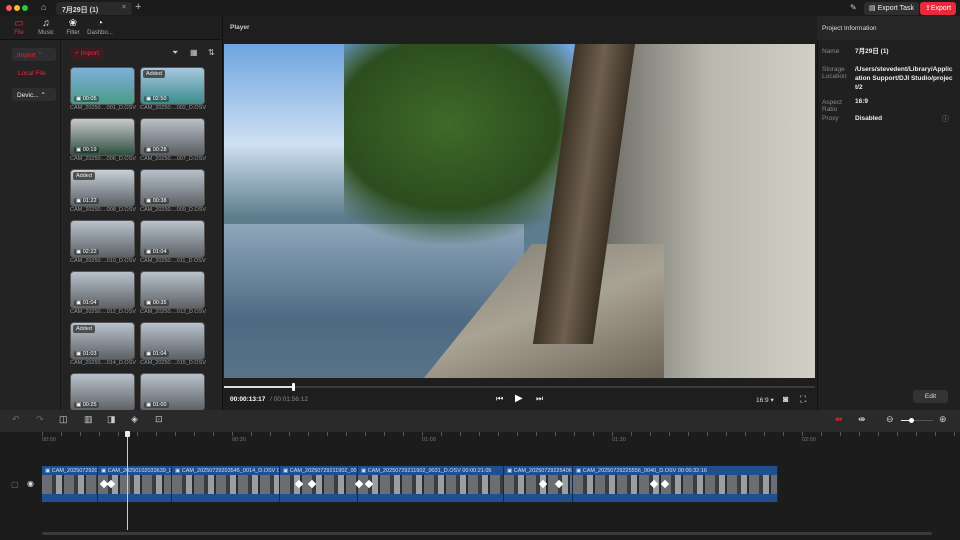 This screenshot has width=960, height=540. Describe the element at coordinates (539, 399) in the screenshot. I see `next-frame-icon: ⏭` at that location.